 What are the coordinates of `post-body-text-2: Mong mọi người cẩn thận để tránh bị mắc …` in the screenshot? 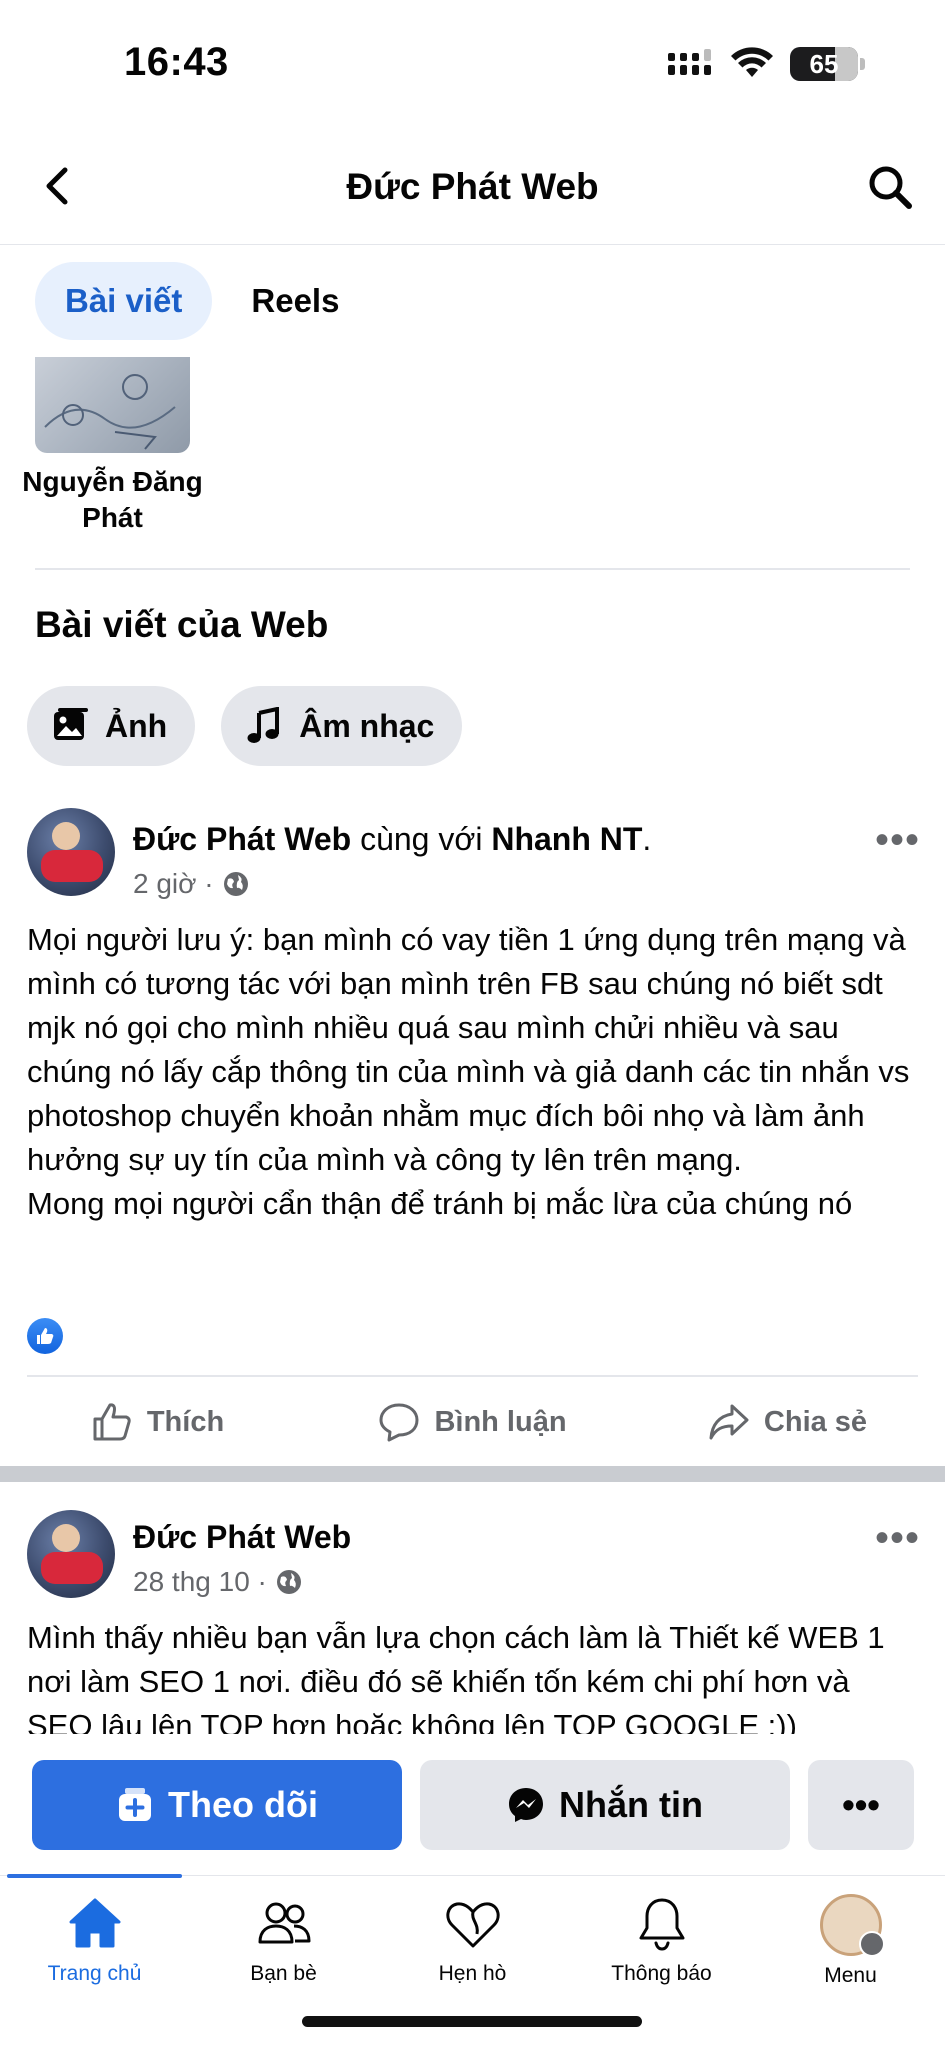 It's located at (440, 1203).